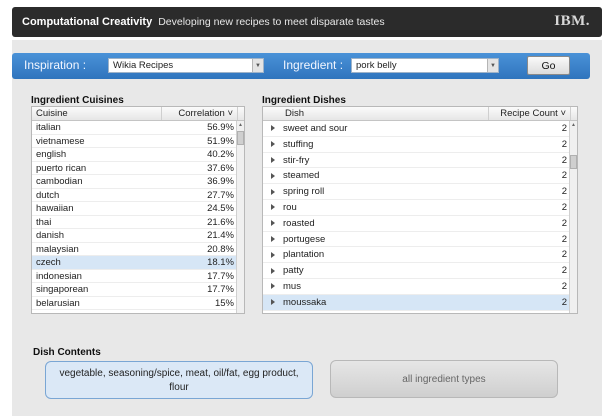  What do you see at coordinates (138, 195) in the screenshot?
I see `table-row: dutch 27.7%` at bounding box center [138, 195].